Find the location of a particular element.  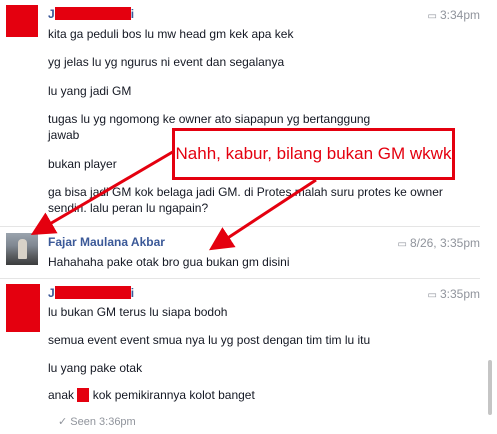

arrow-to-name is located at coordinates (262, 214).